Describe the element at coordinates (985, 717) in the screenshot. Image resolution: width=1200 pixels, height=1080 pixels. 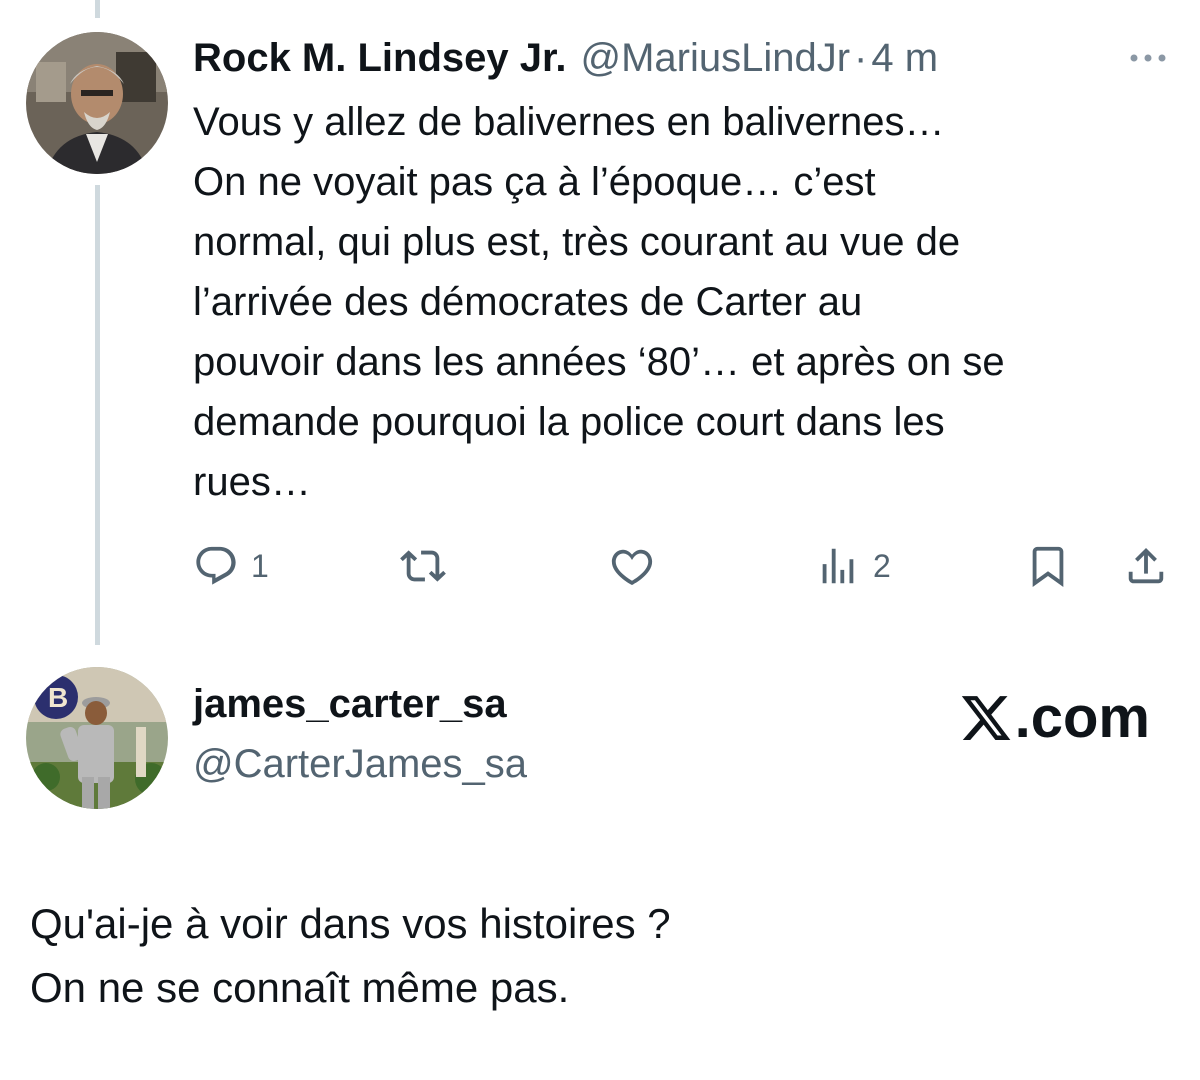
I see `x-logo-icon` at that location.